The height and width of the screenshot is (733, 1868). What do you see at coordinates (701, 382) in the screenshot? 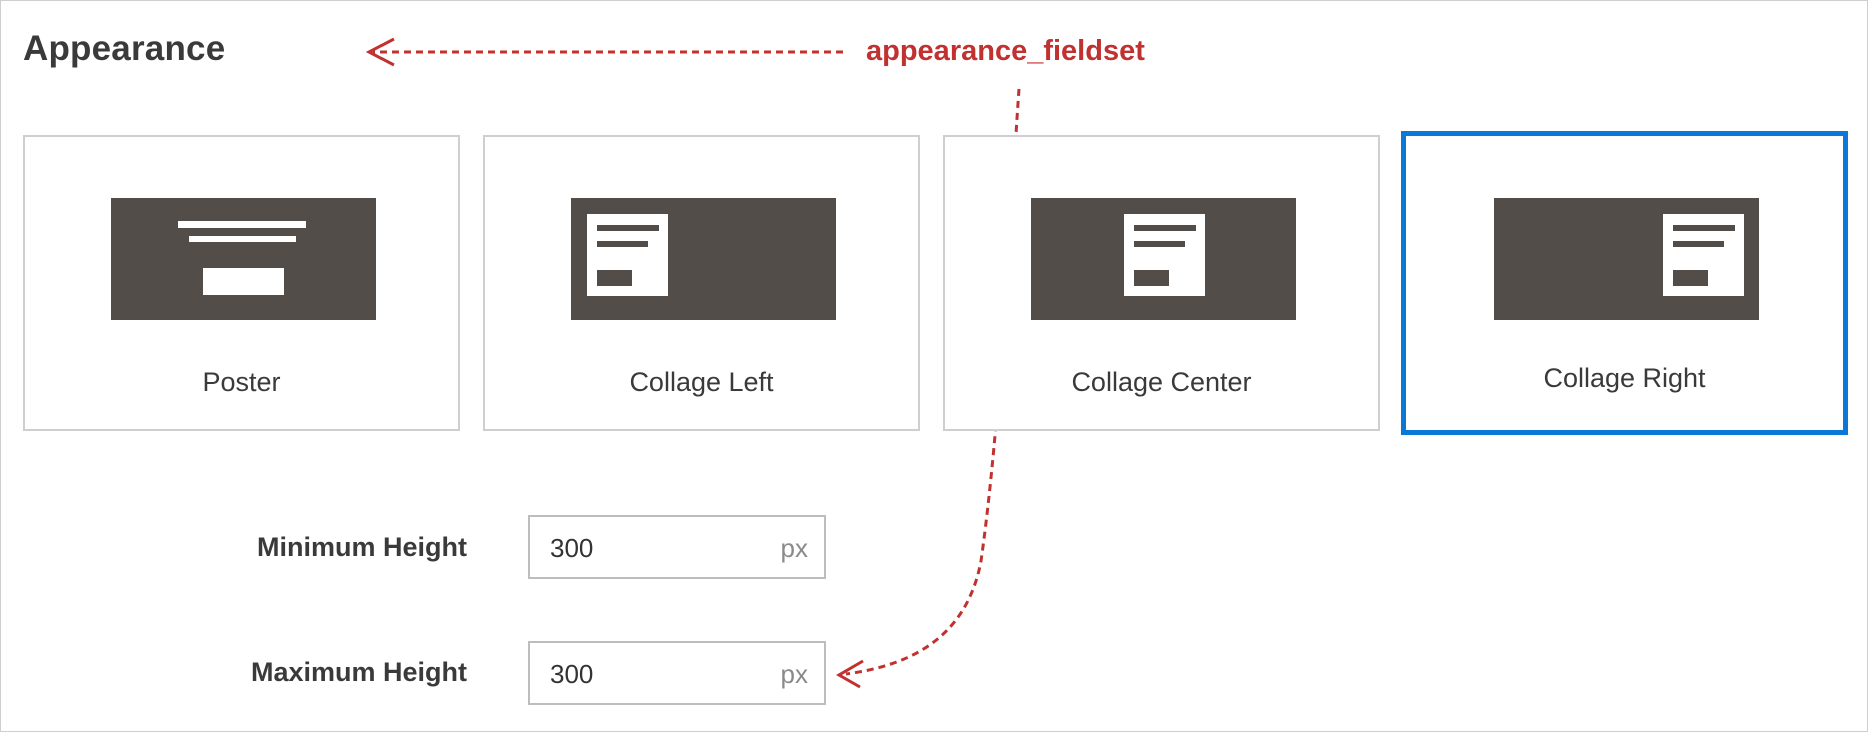
I see `appearance-option-label: Collage Left` at bounding box center [701, 382].